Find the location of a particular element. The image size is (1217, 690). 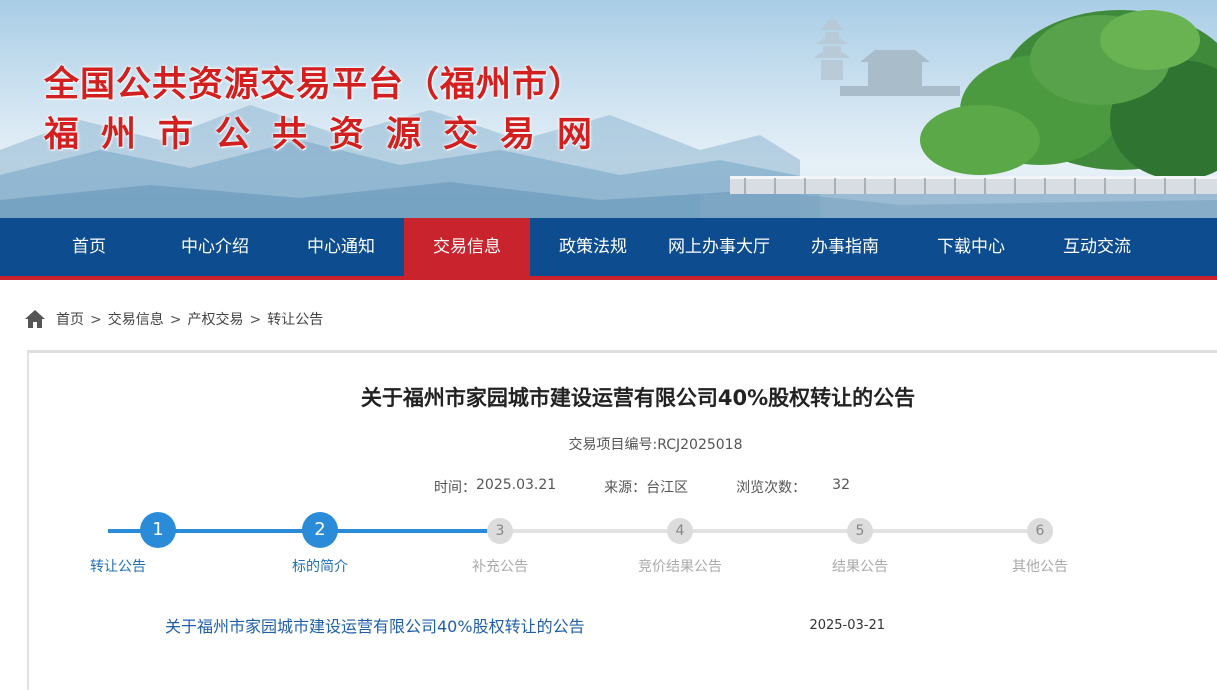

step-6: 6 is located at coordinates (1040, 527).